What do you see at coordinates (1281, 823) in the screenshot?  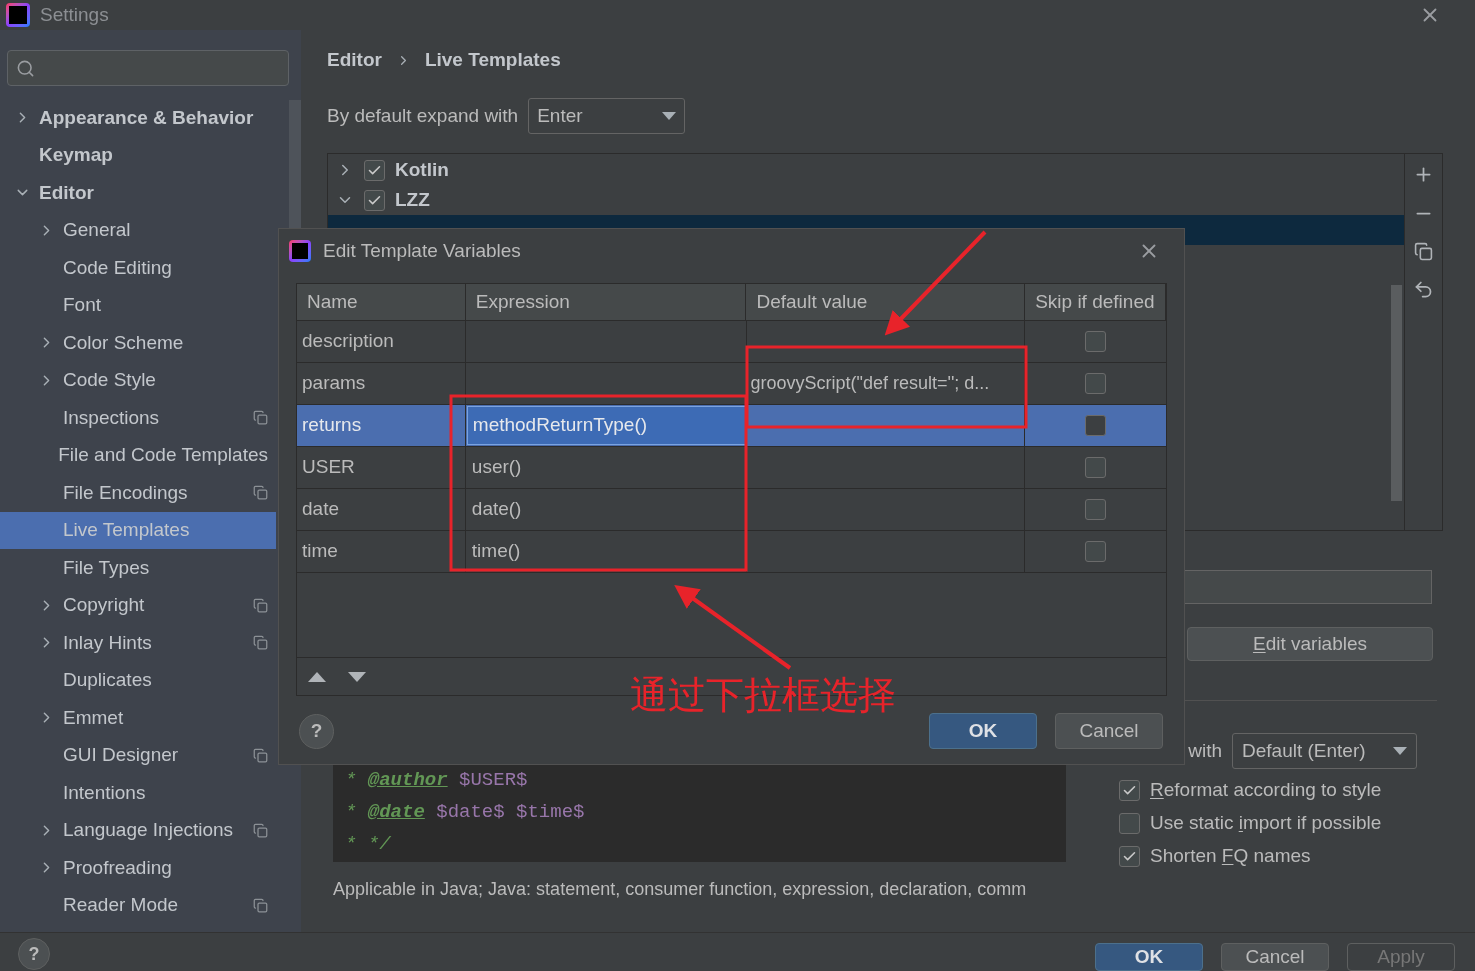 I see `option-checkbox-row: Use static import if possible` at bounding box center [1281, 823].